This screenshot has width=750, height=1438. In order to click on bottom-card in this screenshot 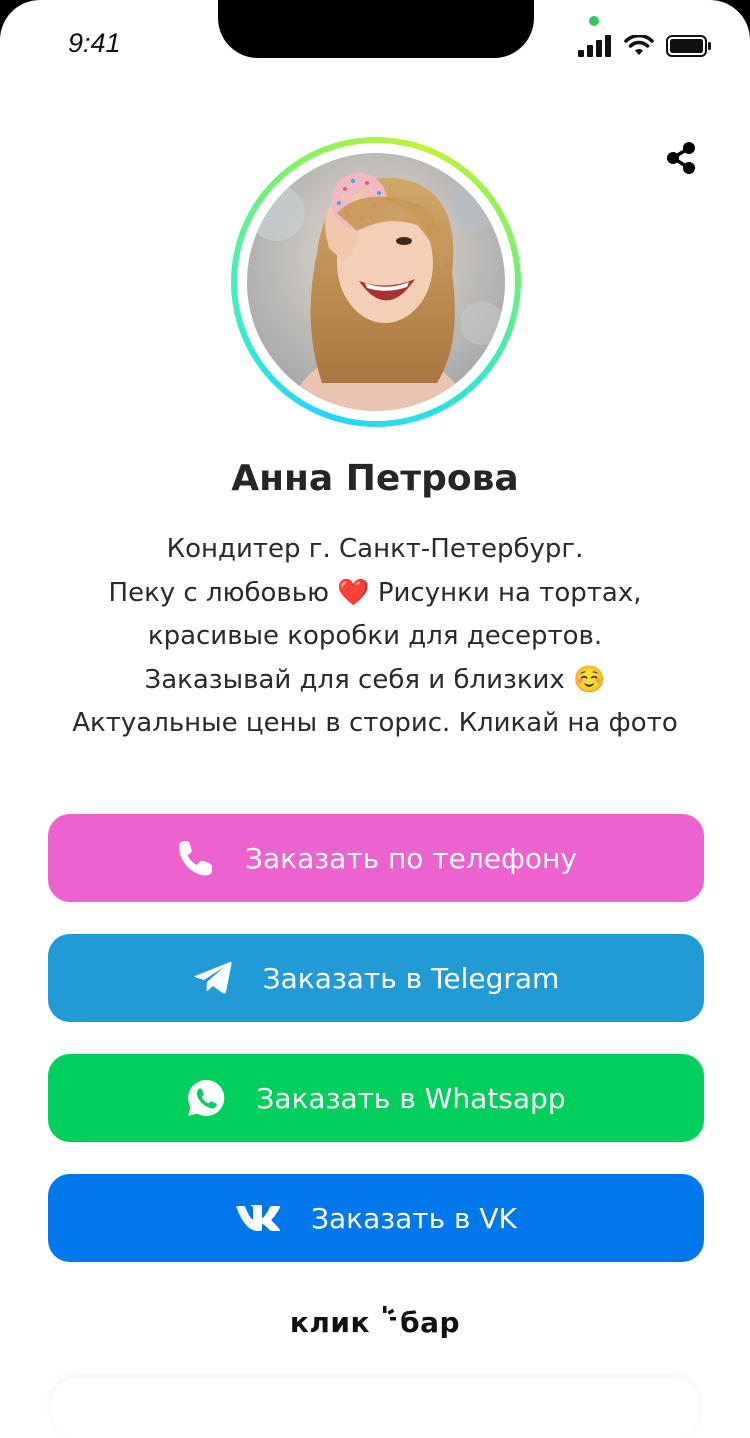, I will do `click(375, 1408)`.